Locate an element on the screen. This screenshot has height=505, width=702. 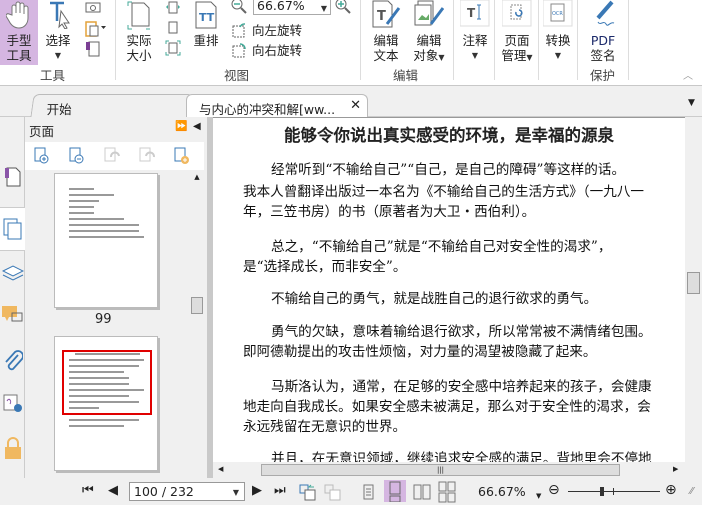
svg-text: OCR is located at coordinates (557, 14).